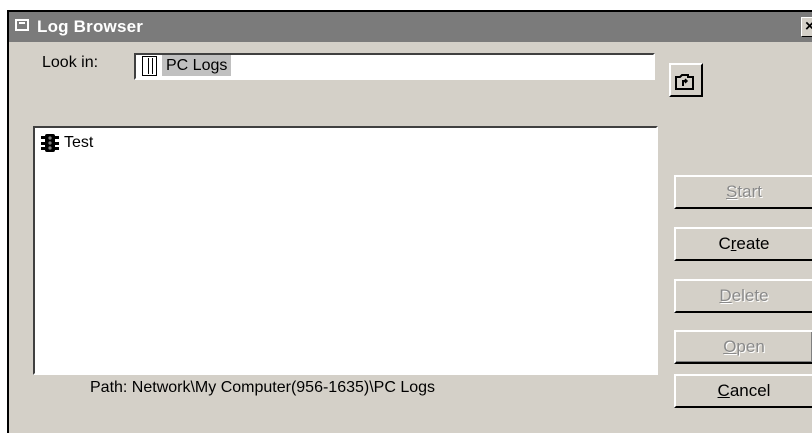  I want to click on title-bar: Log Browser ×, so click(410, 27).